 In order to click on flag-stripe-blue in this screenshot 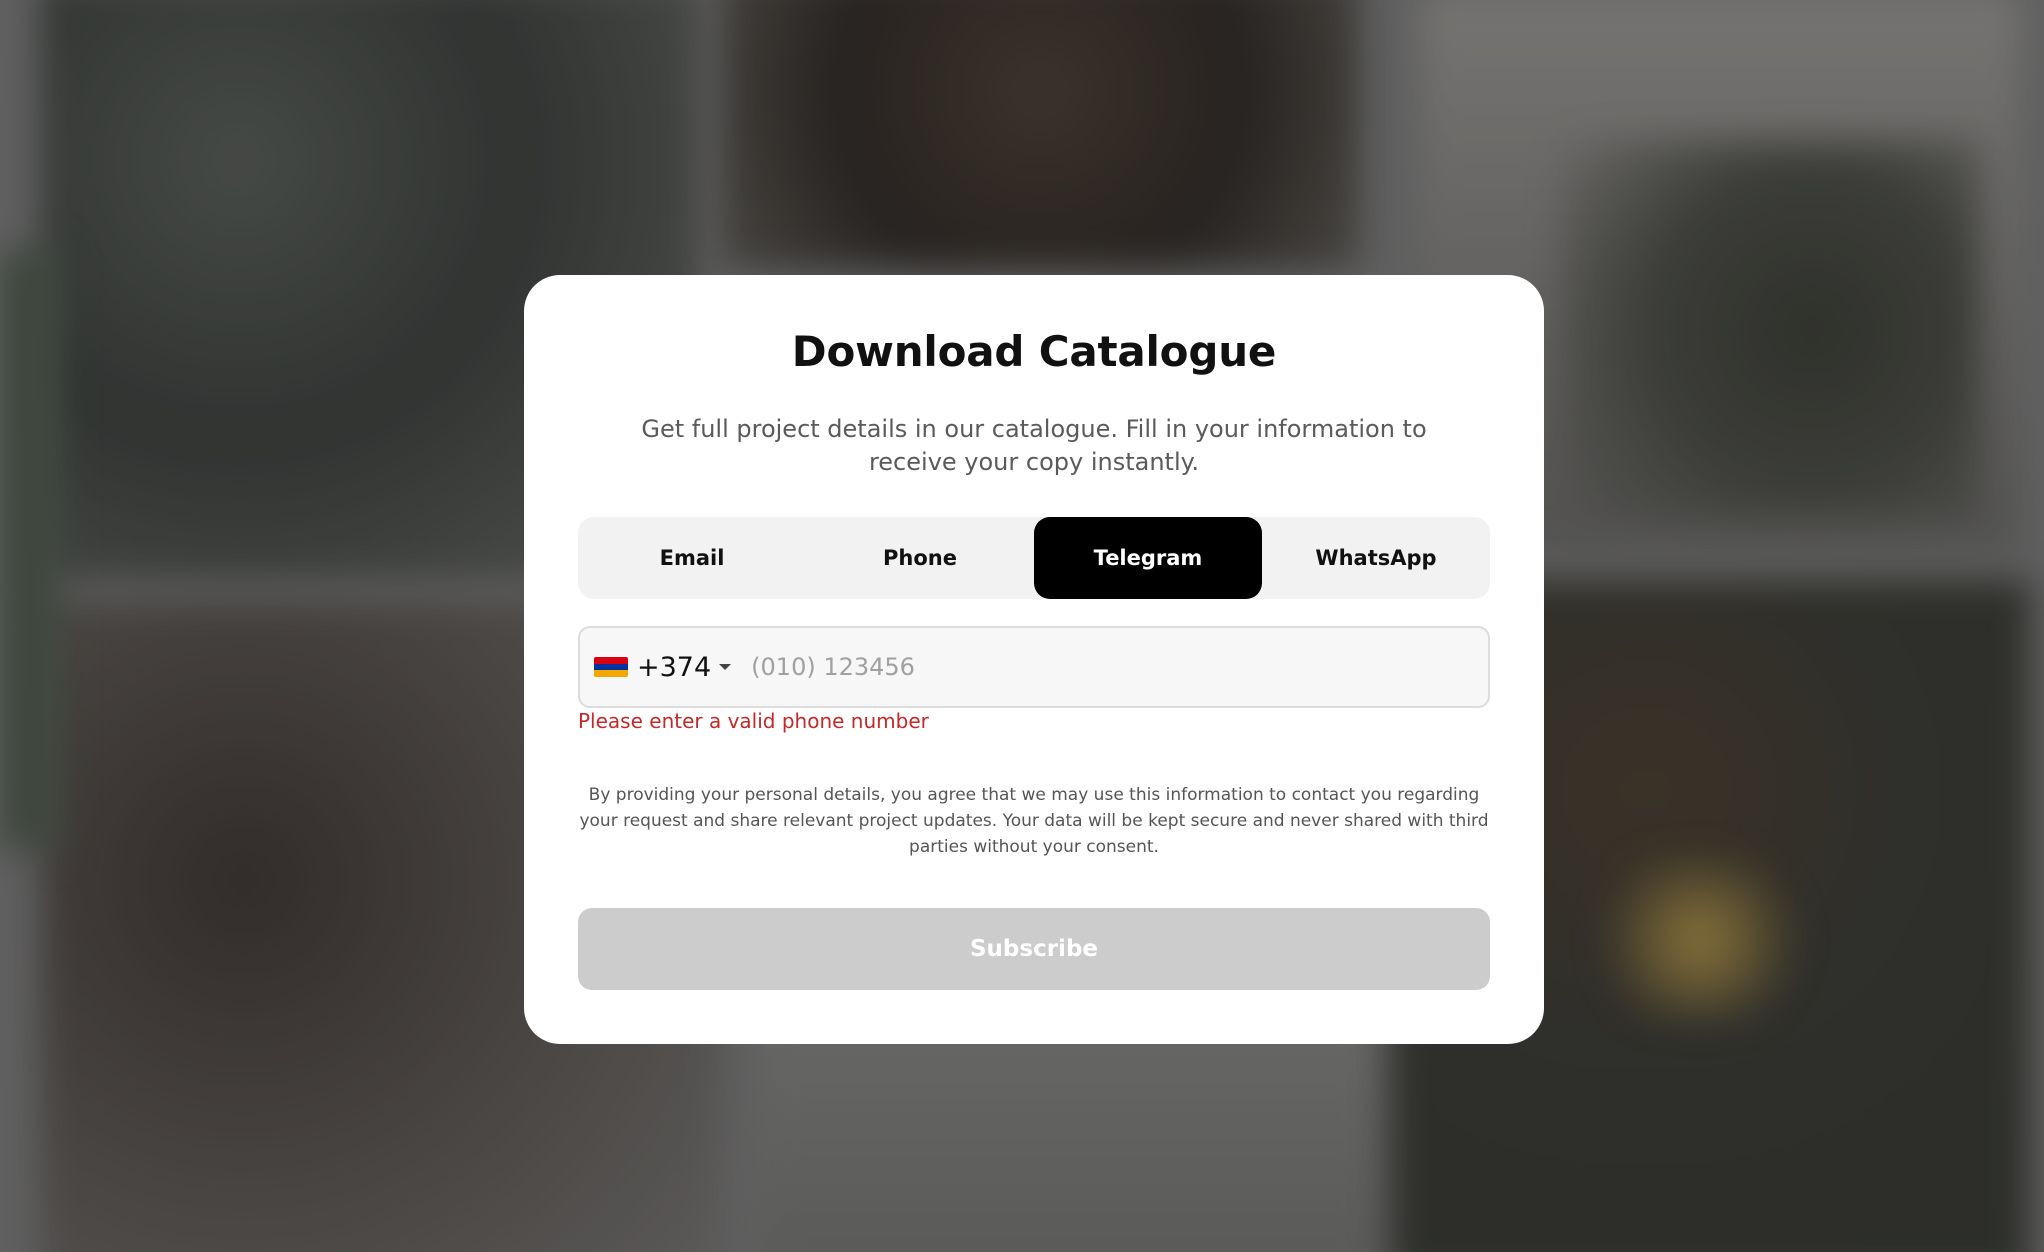, I will do `click(611, 667)`.